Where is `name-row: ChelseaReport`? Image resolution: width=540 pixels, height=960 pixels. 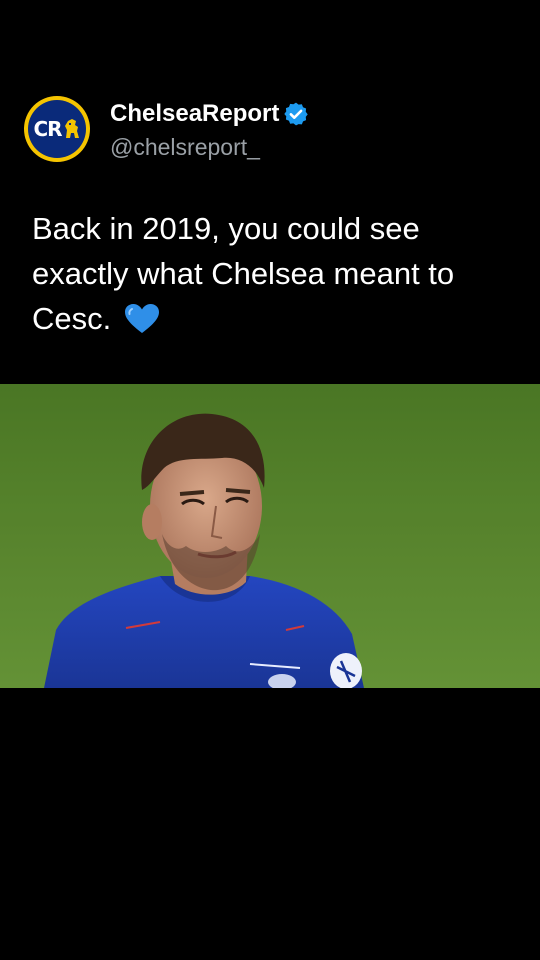
name-row: ChelseaReport is located at coordinates (209, 114).